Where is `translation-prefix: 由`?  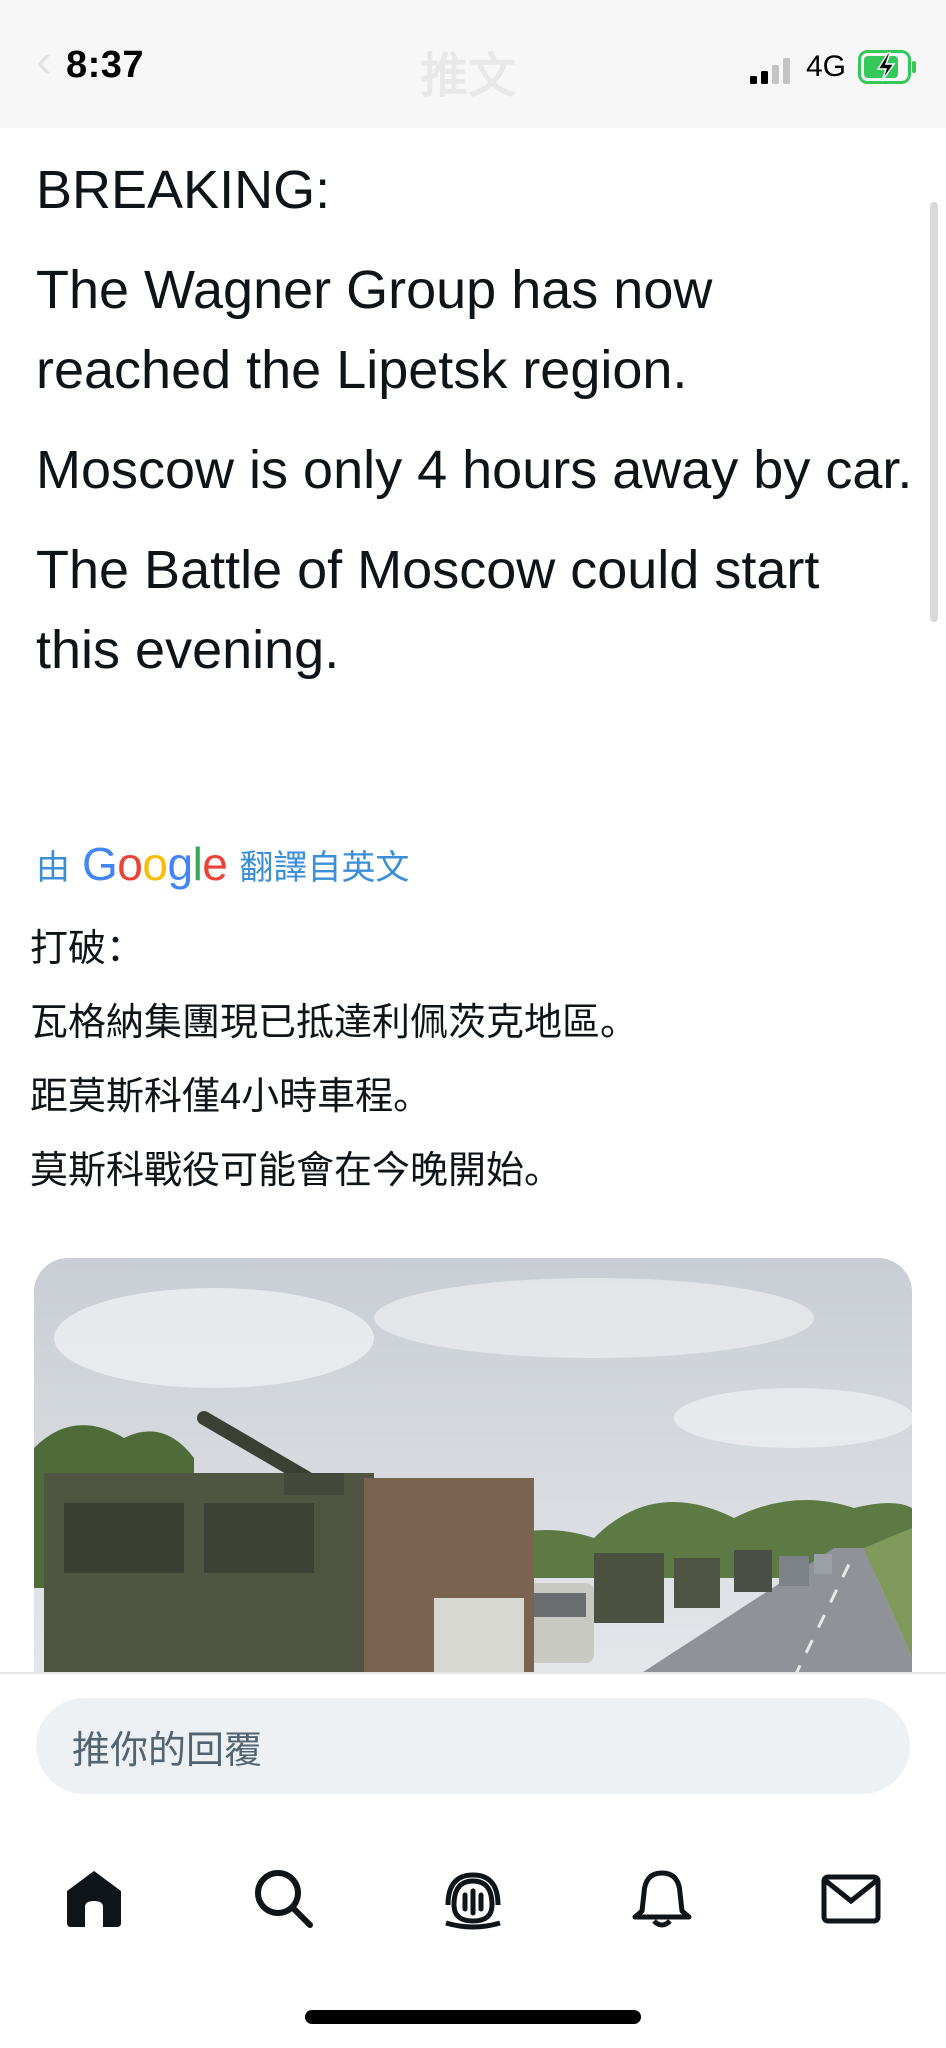 translation-prefix: 由 is located at coordinates (53, 867).